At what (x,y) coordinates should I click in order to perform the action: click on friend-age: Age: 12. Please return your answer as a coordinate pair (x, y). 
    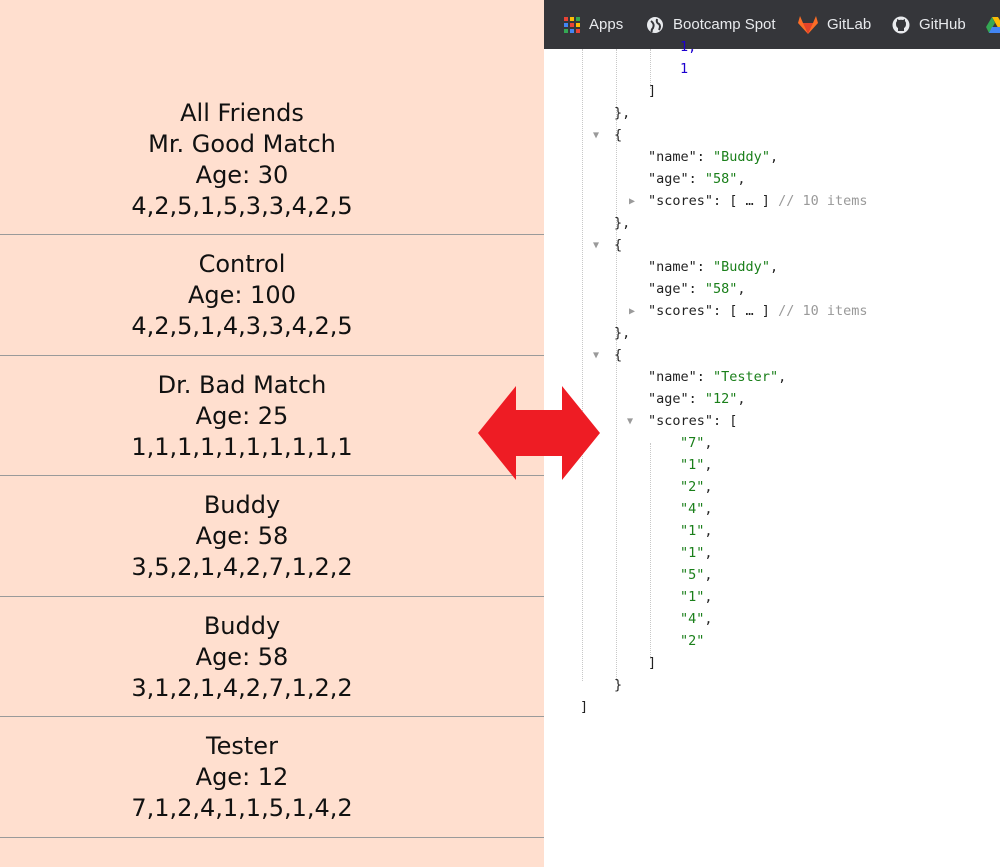
    Looking at the image, I should click on (242, 777).